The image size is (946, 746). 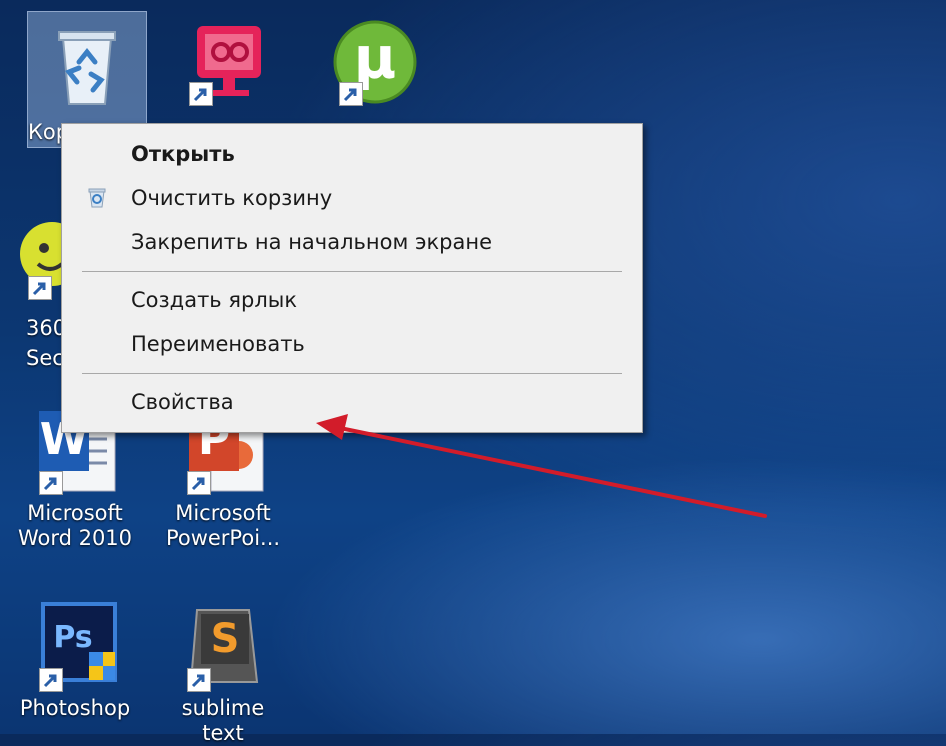 What do you see at coordinates (312, 242) in the screenshot?
I see `menu-item-label: Закрепить на начальном экране` at bounding box center [312, 242].